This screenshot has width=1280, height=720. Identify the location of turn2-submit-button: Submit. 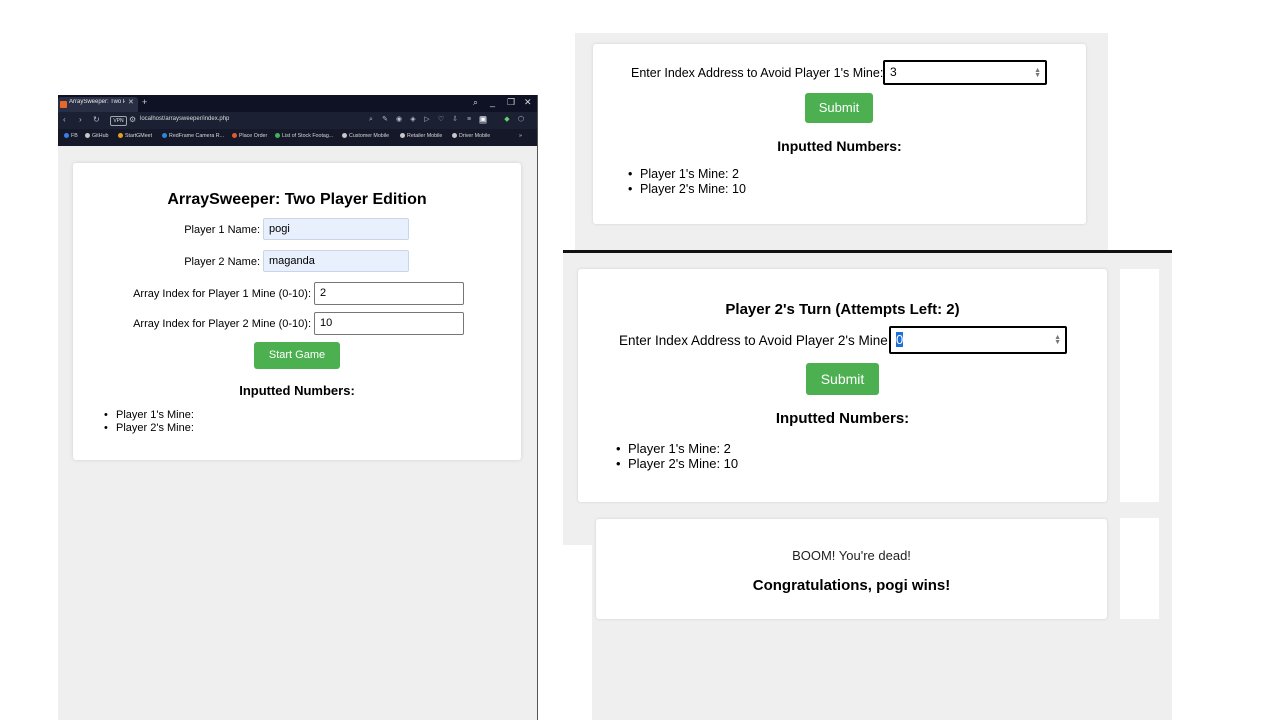
(842, 379).